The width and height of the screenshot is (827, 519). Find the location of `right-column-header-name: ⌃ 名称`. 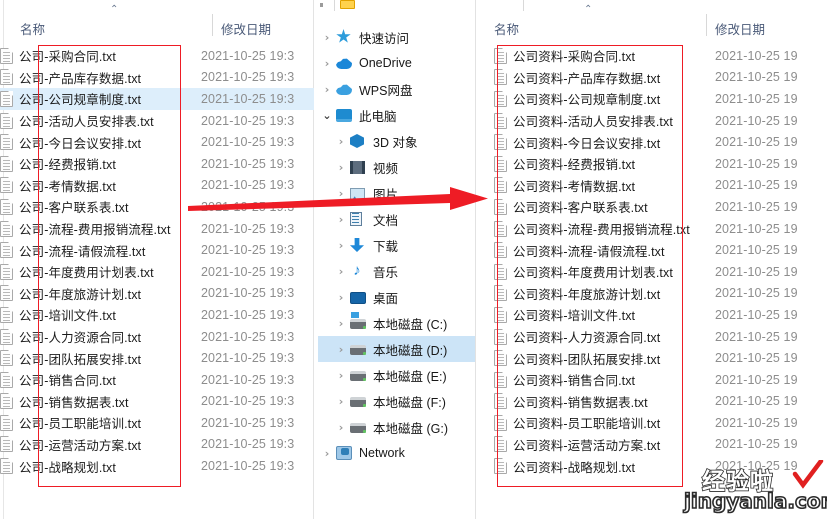

right-column-header-name: ⌃ 名称 is located at coordinates (584, 23).